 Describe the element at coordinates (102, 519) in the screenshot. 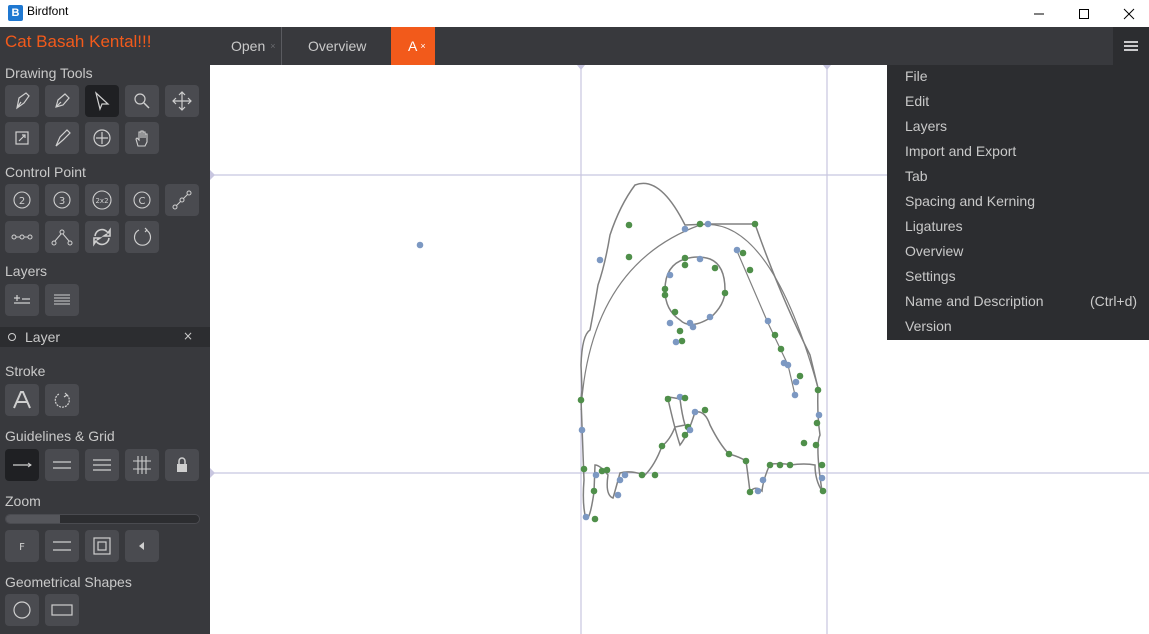

I see `zoom-slider` at that location.